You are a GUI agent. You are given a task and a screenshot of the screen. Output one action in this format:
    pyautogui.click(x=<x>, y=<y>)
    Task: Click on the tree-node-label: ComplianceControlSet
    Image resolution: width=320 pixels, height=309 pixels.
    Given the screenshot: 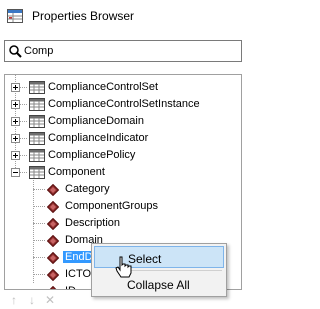 What is the action you would take?
    pyautogui.click(x=103, y=87)
    